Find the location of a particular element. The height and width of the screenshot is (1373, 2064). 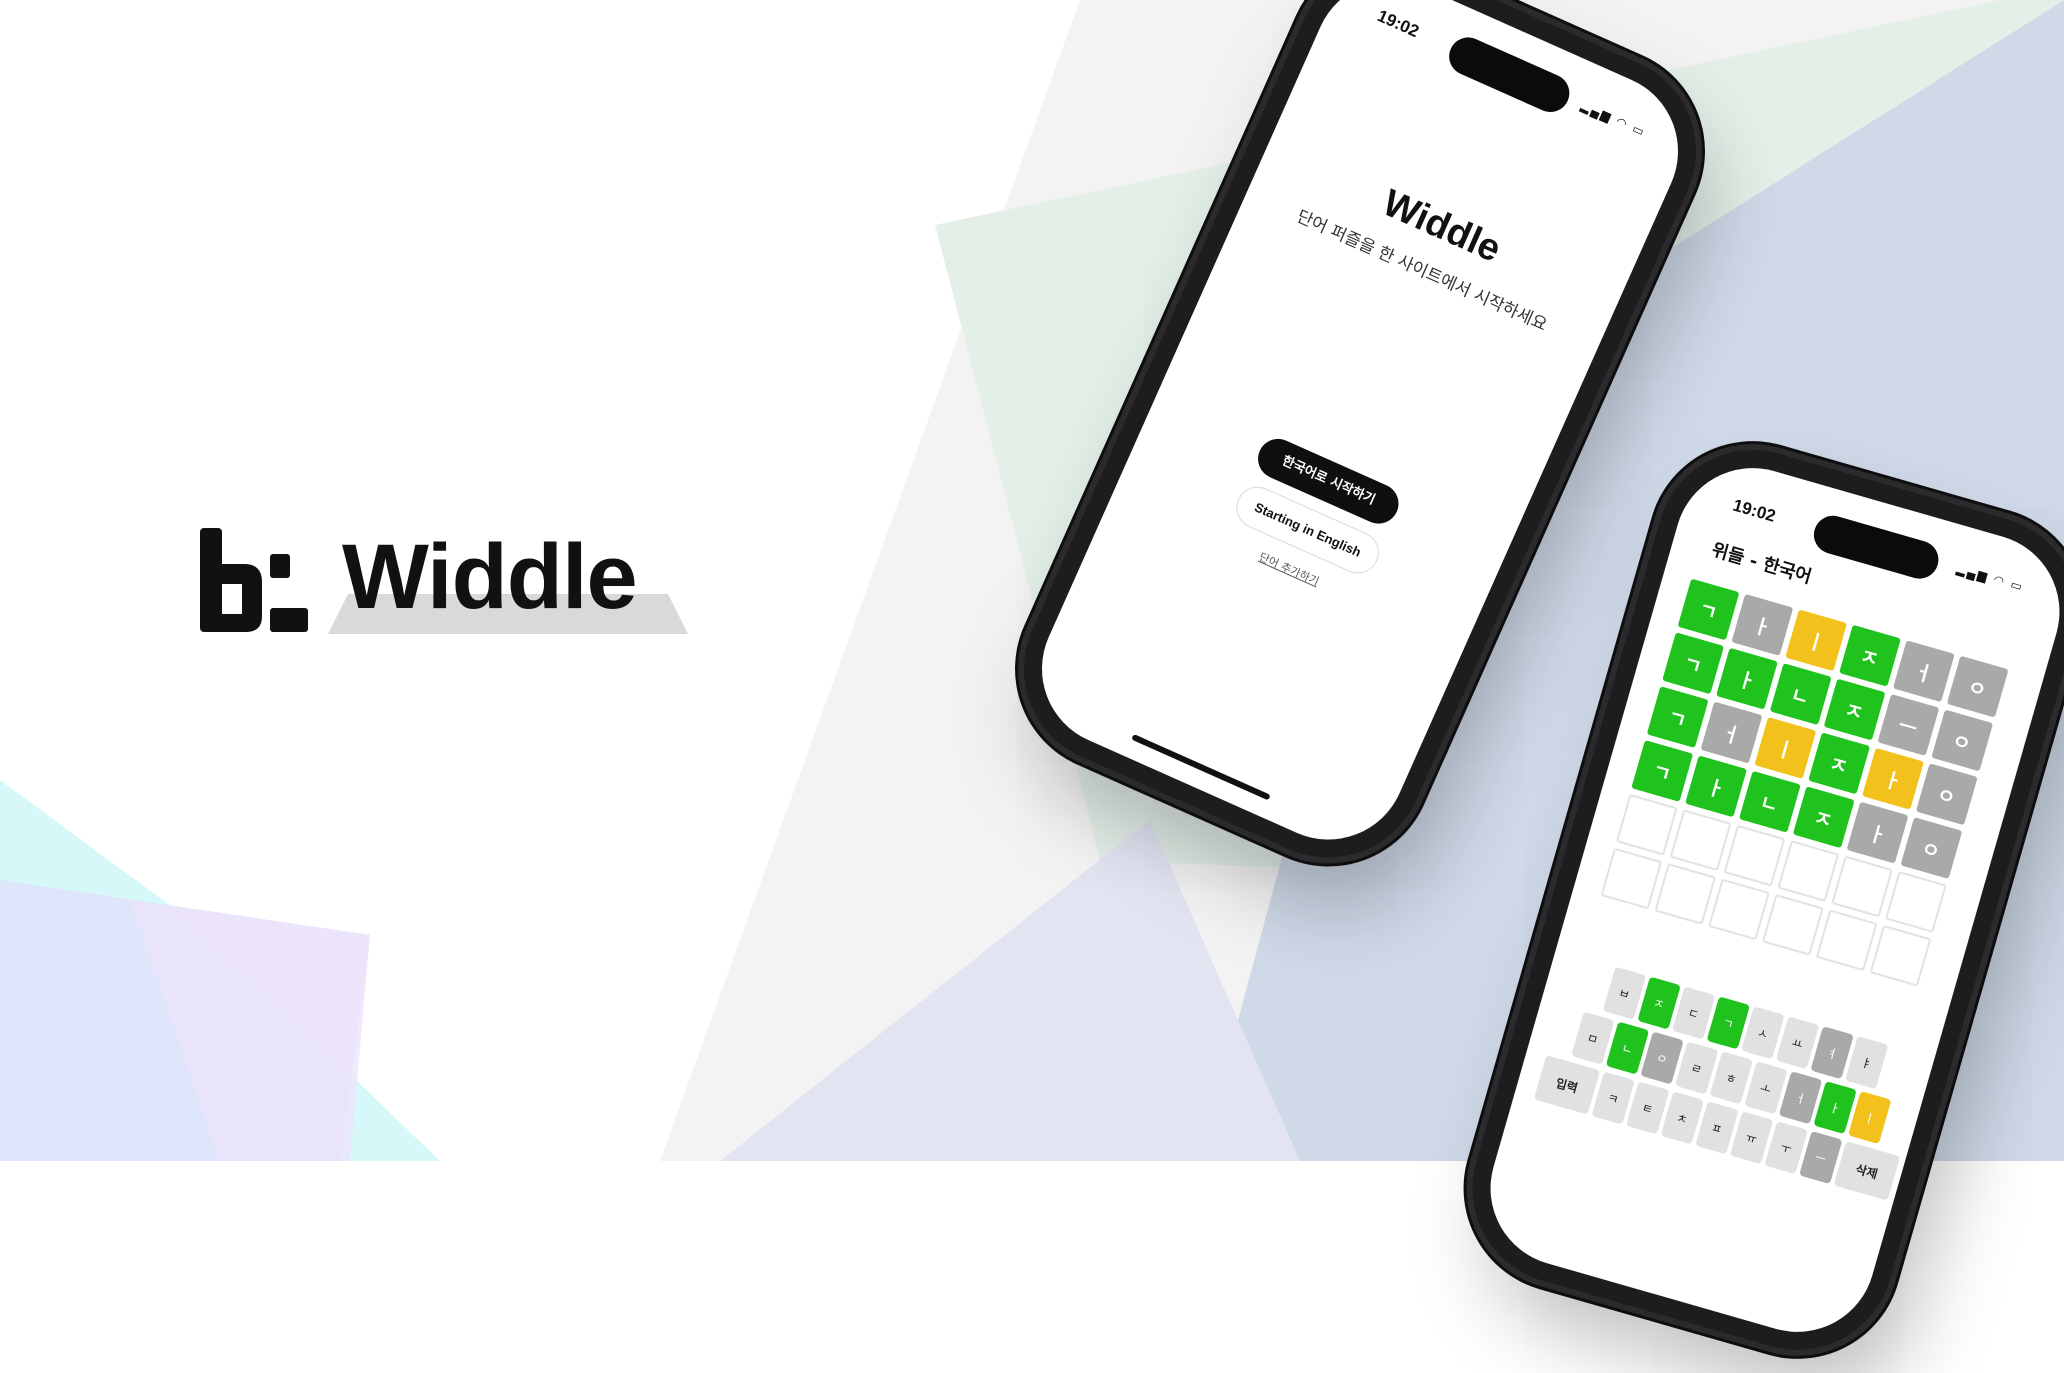

keyboard-key: ㅑ is located at coordinates (1867, 1063).